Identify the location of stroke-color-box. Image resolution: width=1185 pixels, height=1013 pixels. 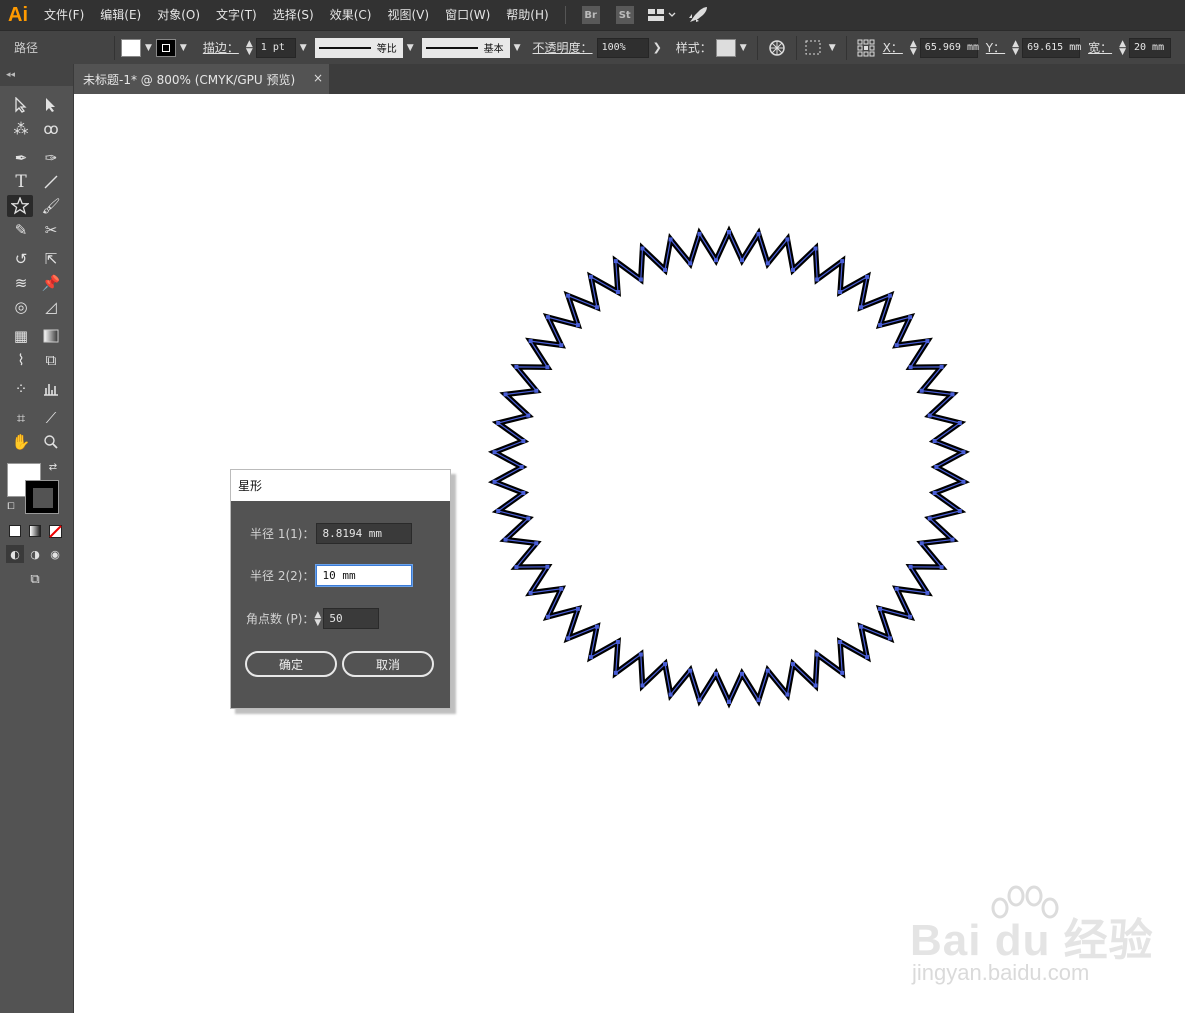
(42, 497).